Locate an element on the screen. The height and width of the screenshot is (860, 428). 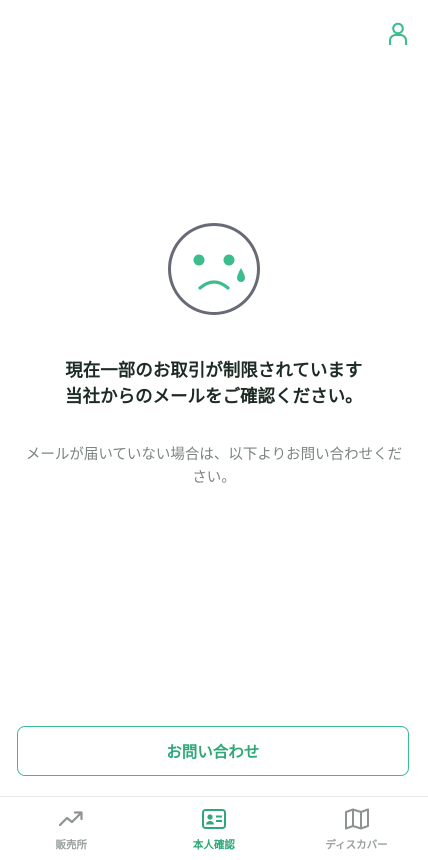
map-icon is located at coordinates (357, 819).